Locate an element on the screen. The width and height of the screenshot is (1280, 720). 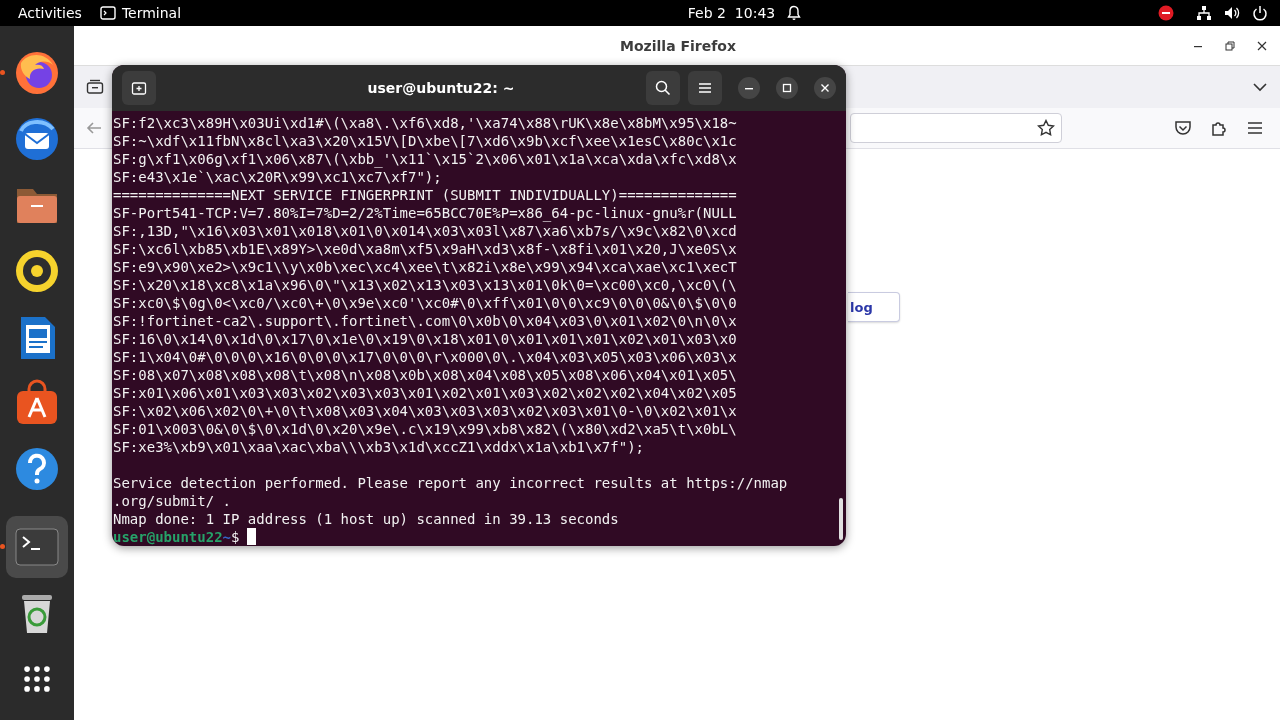
minimize-button is located at coordinates (749, 88).